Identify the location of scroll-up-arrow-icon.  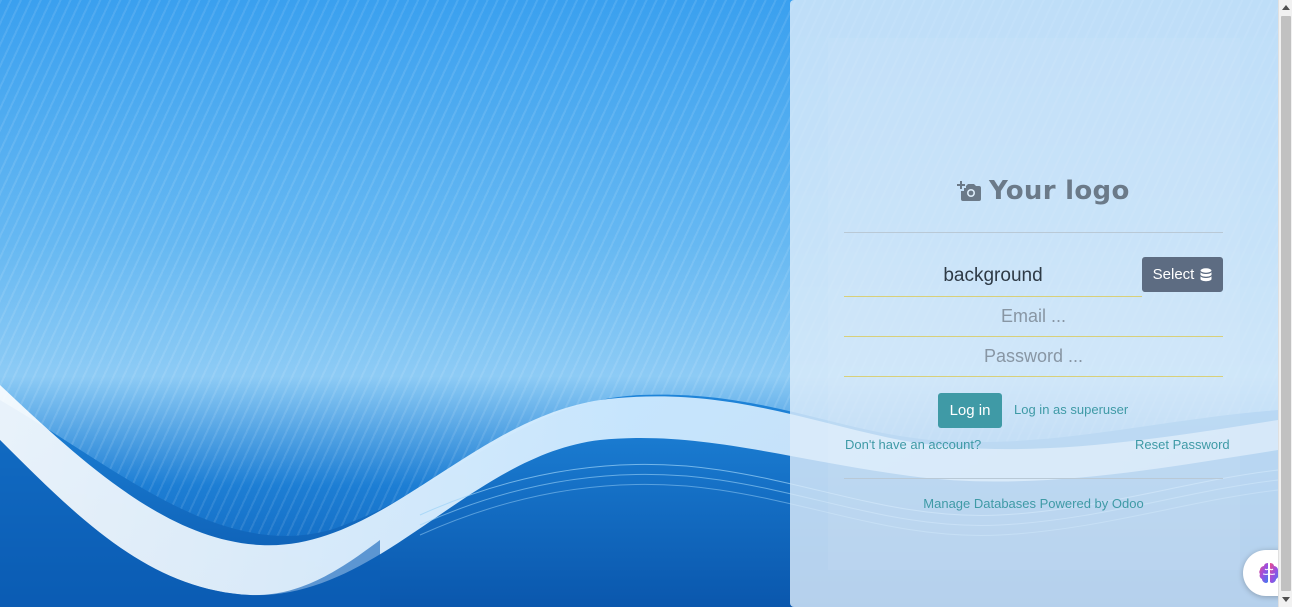
(1286, 7).